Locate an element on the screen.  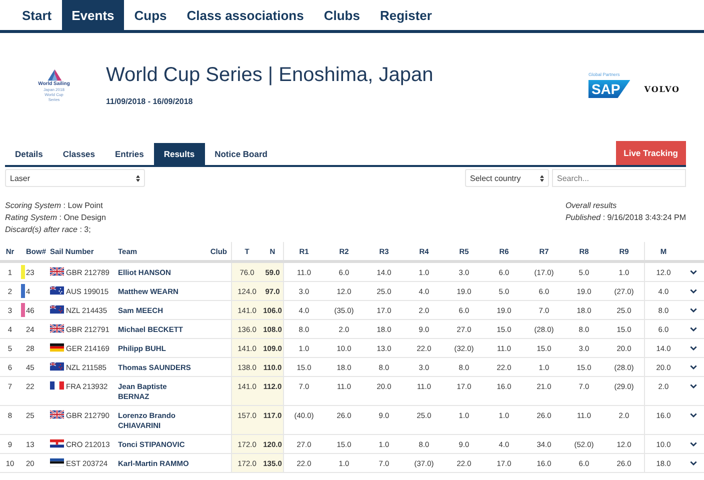
event-title: World Cup Series | Enoshima, Japan is located at coordinates (270, 75).